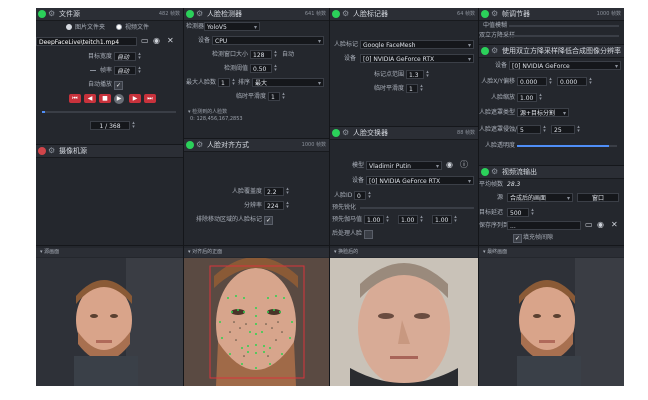 This screenshot has height=400, width=648. What do you see at coordinates (224, 82) in the screenshot?
I see `max-faces-input: 1` at bounding box center [224, 82].